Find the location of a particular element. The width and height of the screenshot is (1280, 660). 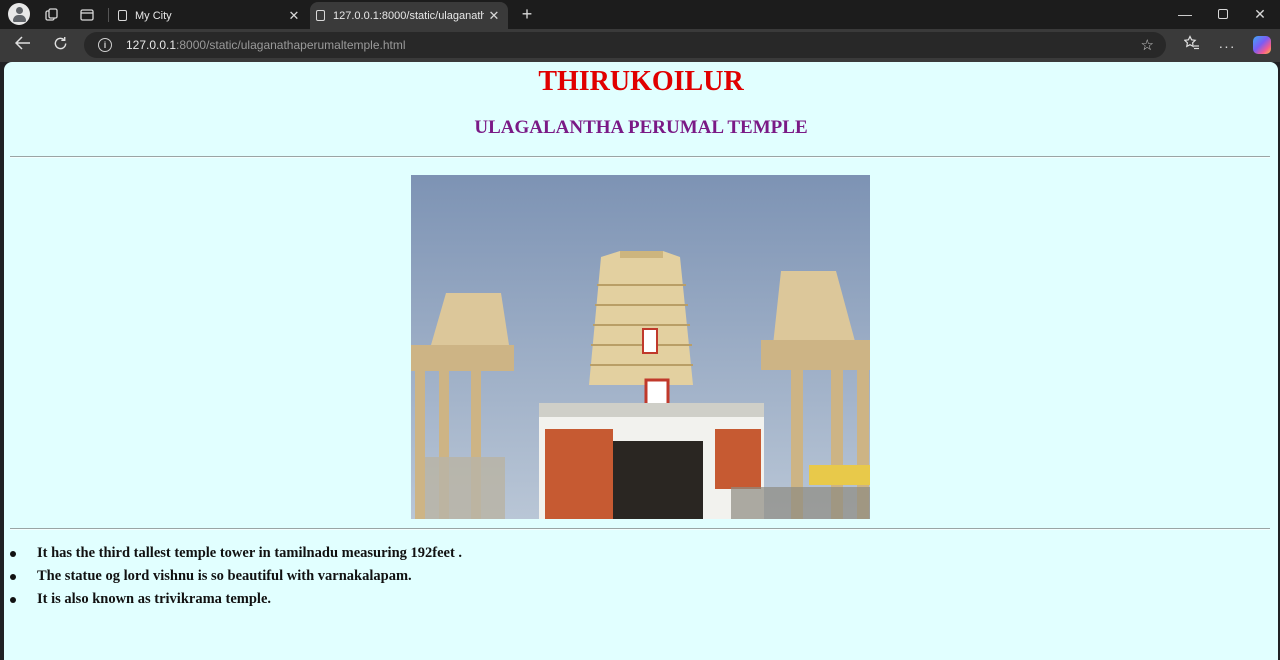

workspaces-icon is located at coordinates (52, 15).